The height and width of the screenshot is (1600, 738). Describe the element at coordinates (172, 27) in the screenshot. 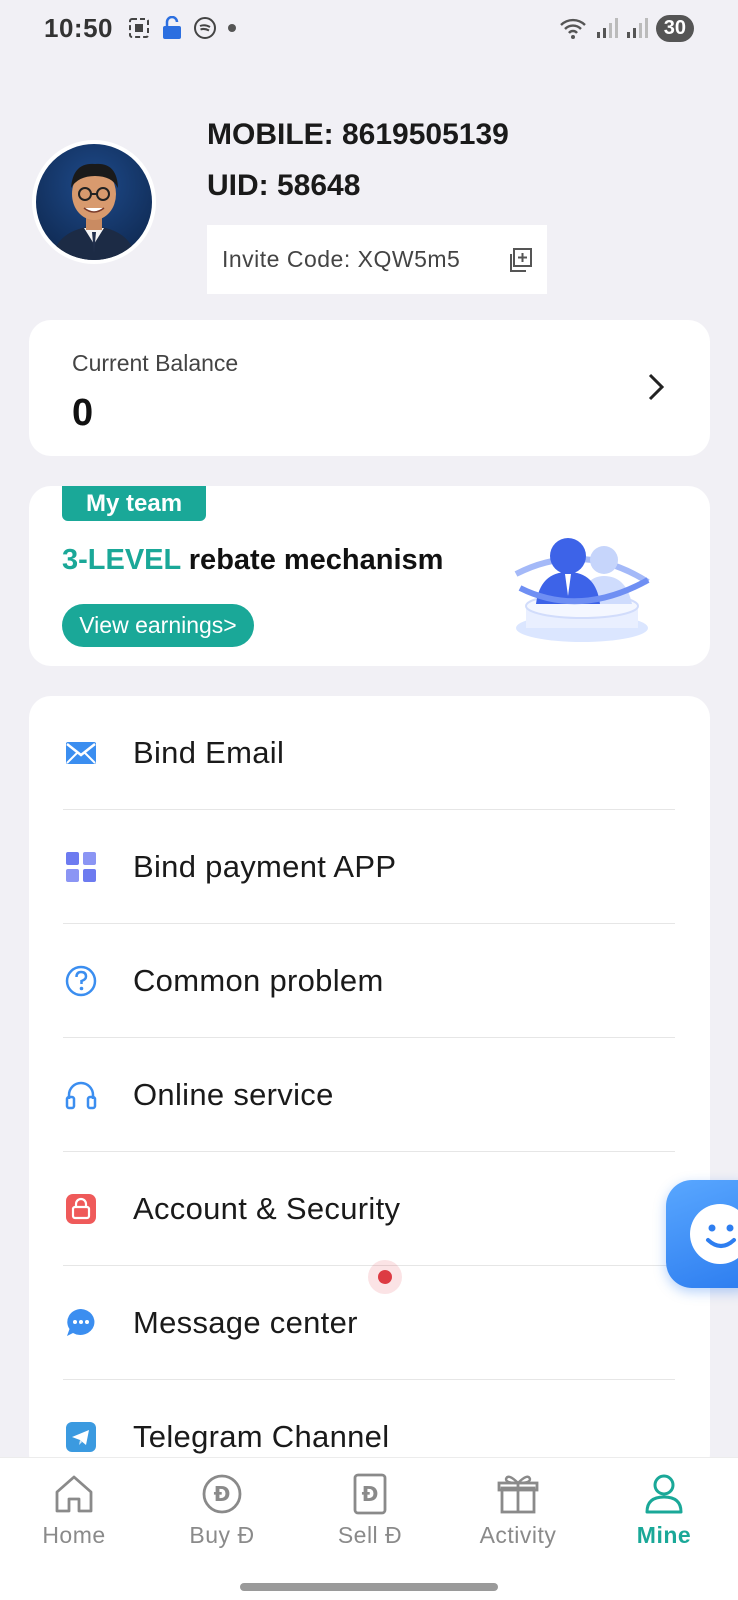

I see `lock-app-icon` at that location.